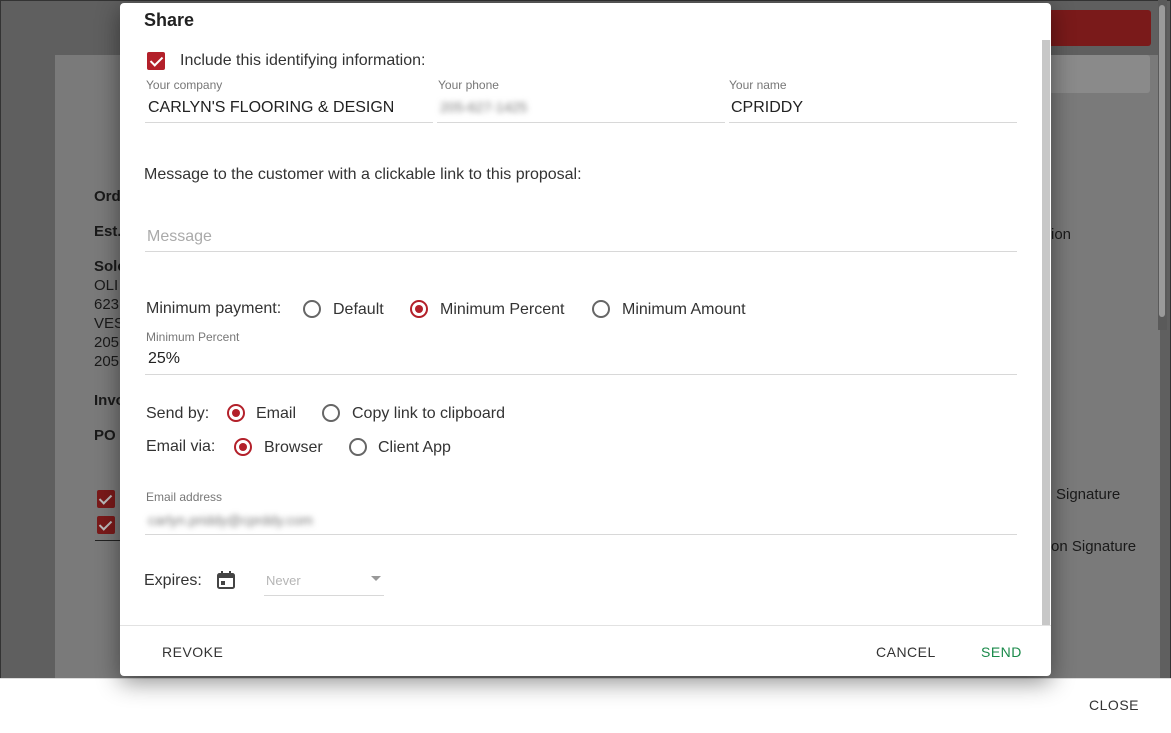  What do you see at coordinates (502, 310) in the screenshot?
I see `radio-minimum-percent-label: Minimum Percent` at bounding box center [502, 310].